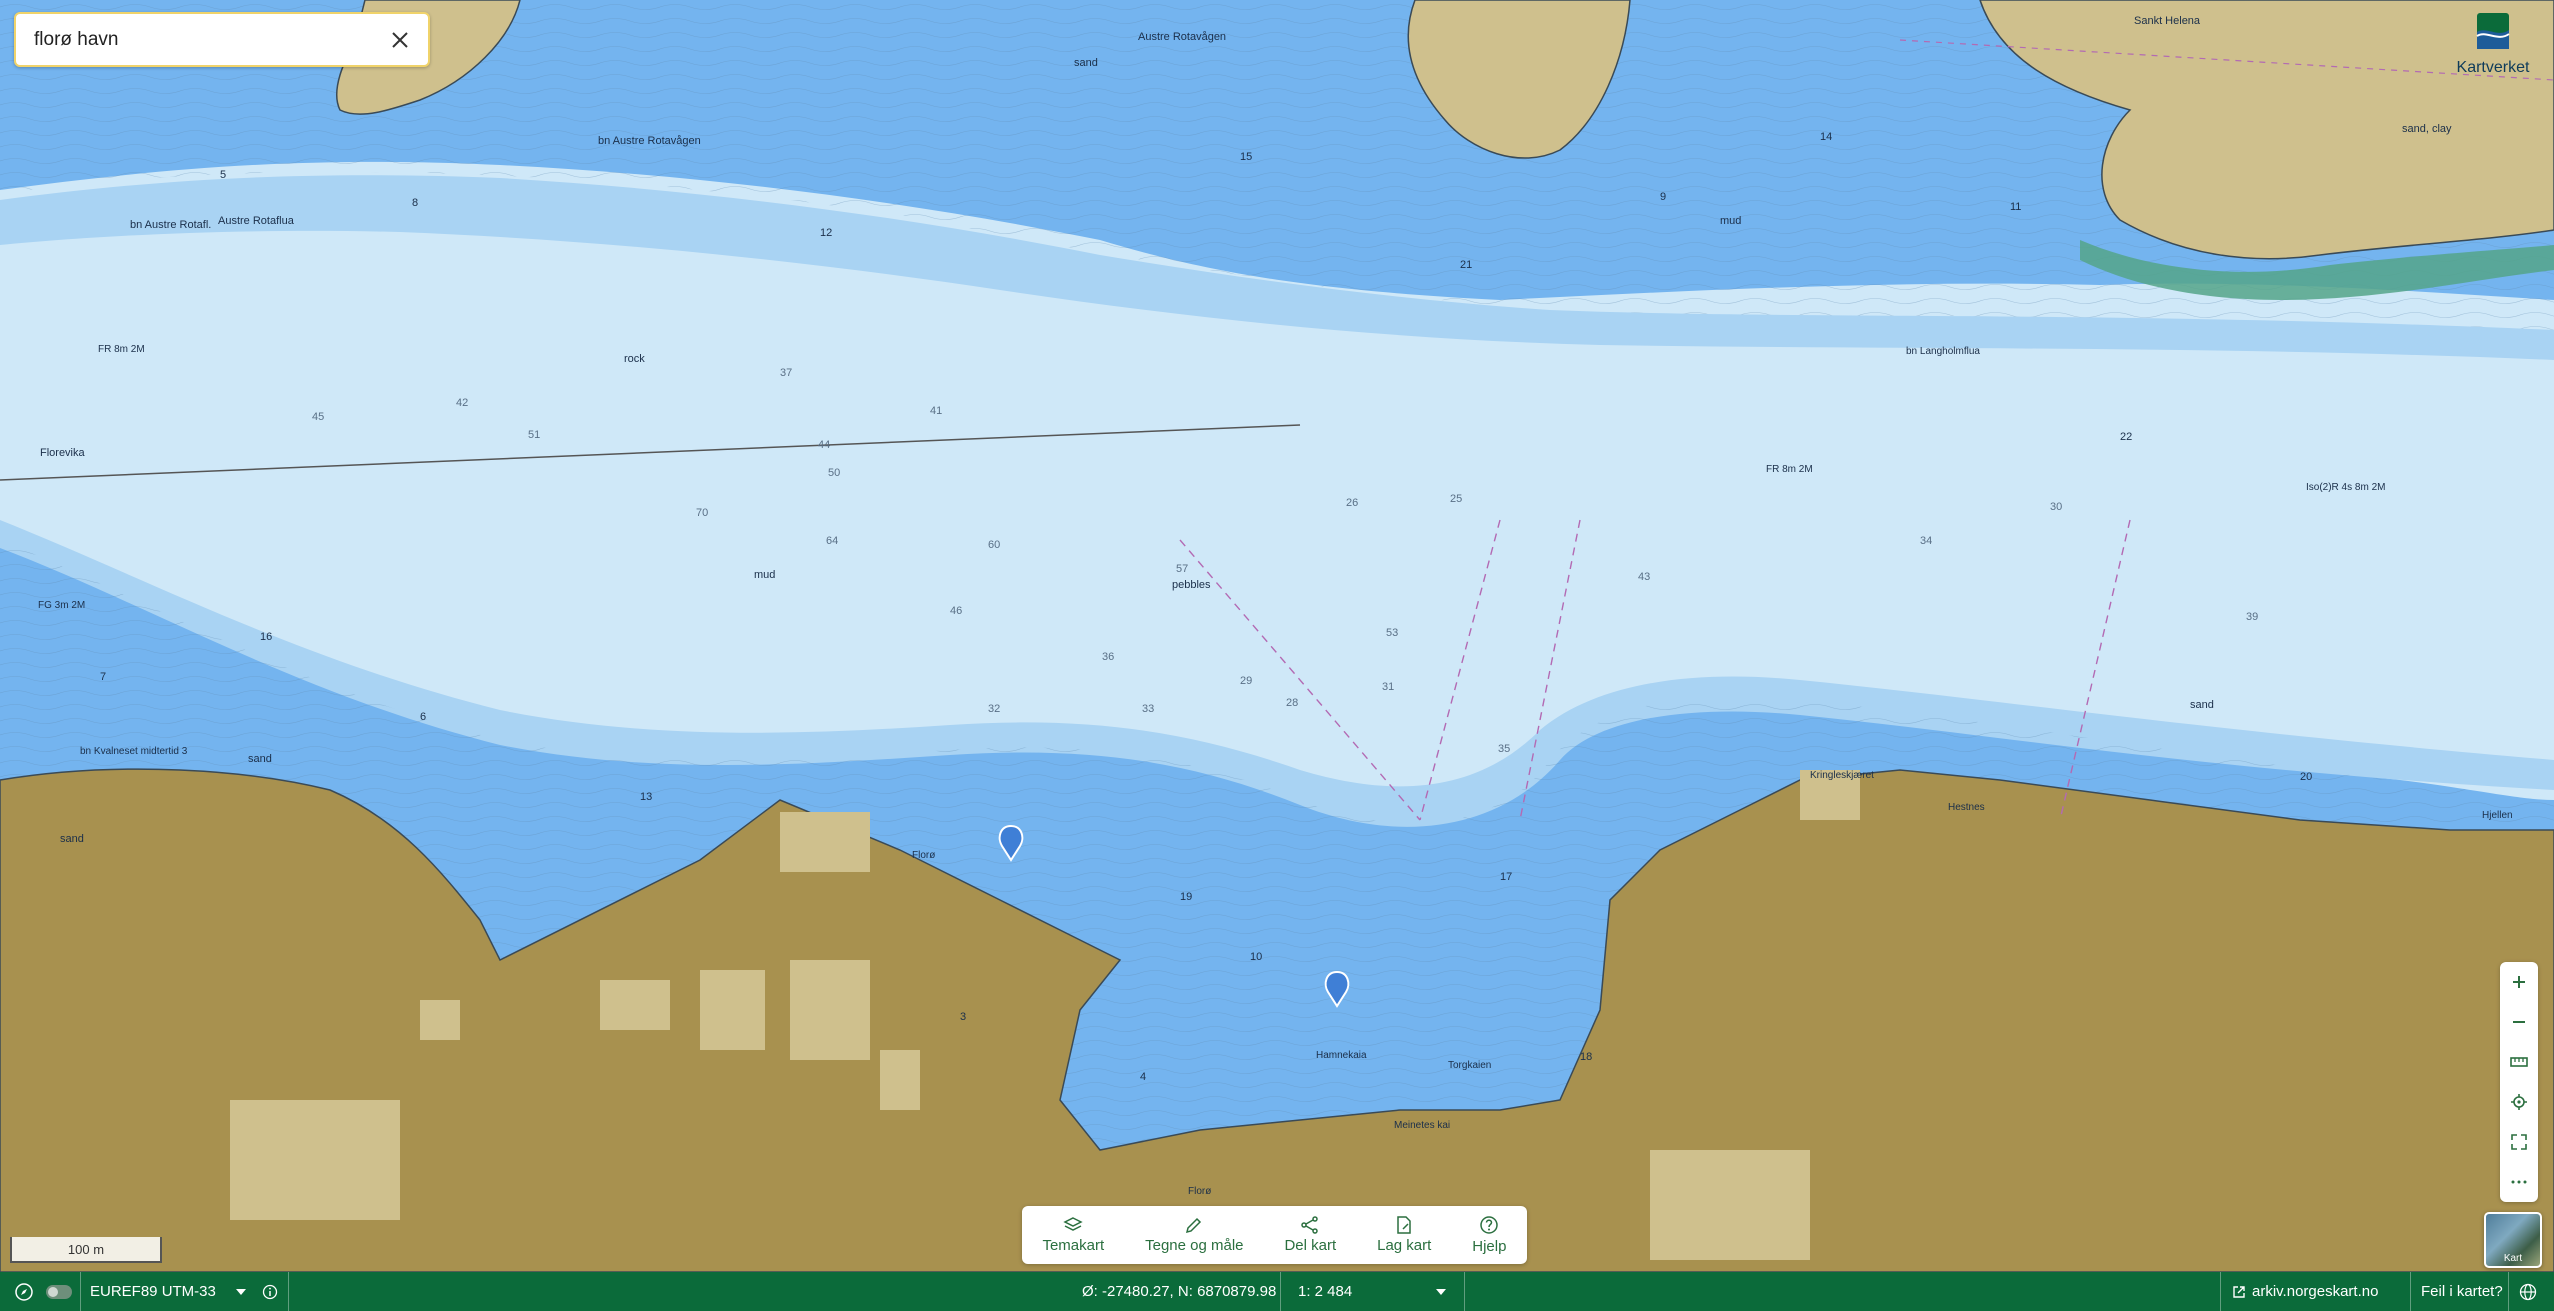 The height and width of the screenshot is (1311, 2554). Describe the element at coordinates (168, 1291) in the screenshot. I see `crs-select: EUREF89 UTM-33` at that location.